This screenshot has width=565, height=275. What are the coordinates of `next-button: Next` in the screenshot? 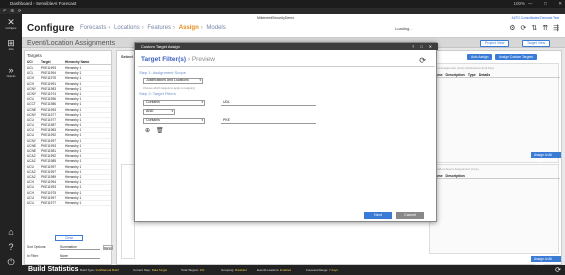 It's located at (378, 215).